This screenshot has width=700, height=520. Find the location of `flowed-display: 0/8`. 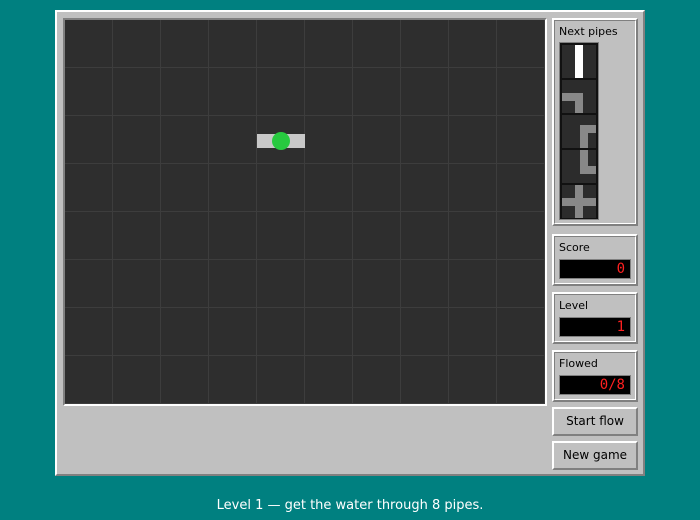

flowed-display: 0/8 is located at coordinates (595, 385).